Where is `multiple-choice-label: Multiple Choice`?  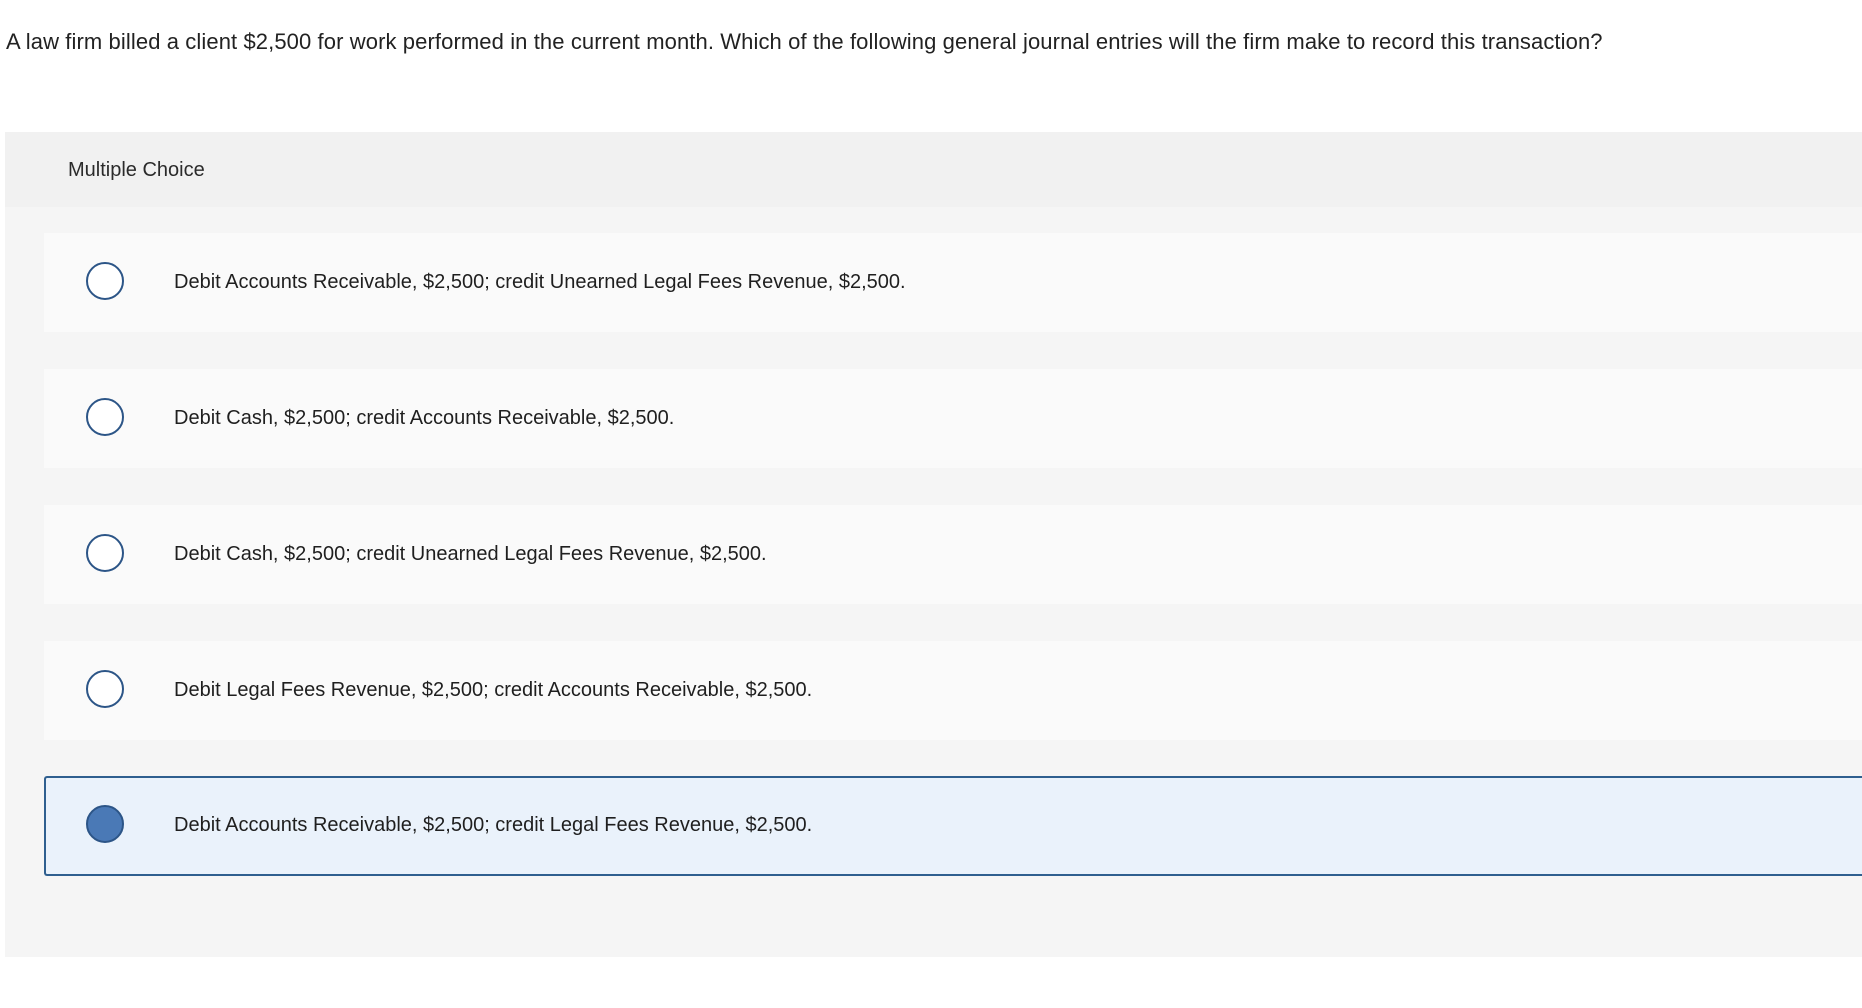 multiple-choice-label: Multiple Choice is located at coordinates (136, 170).